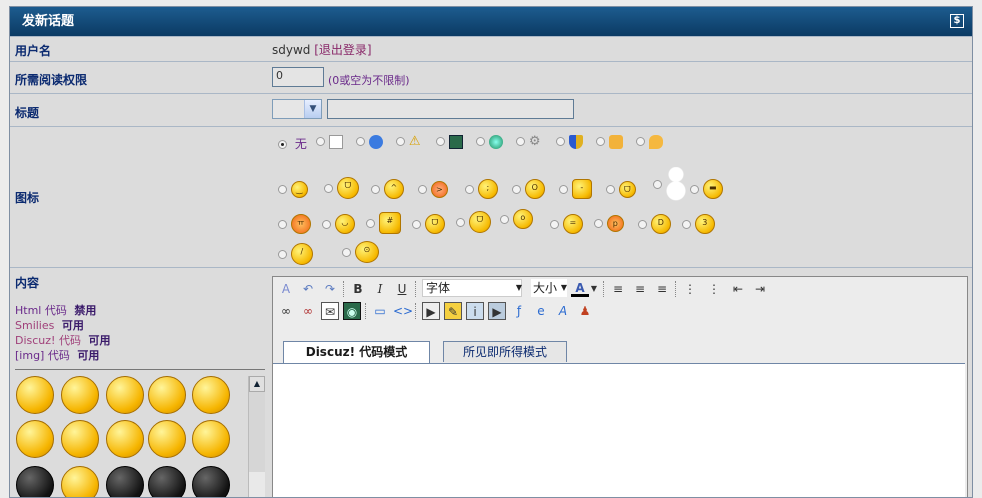  What do you see at coordinates (295, 254) in the screenshot?
I see `icon-option-sorry: /` at bounding box center [295, 254].